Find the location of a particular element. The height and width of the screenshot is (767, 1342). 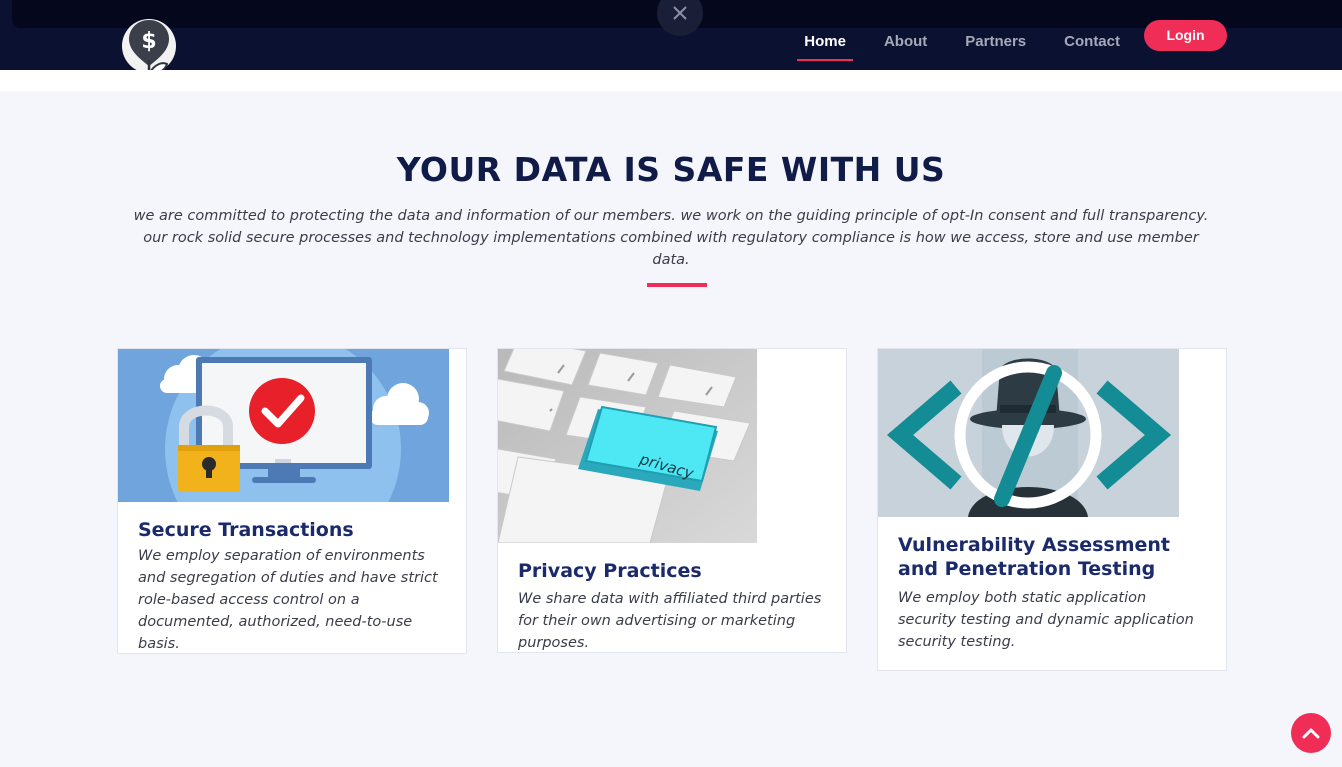

nav-partners-link: Partners is located at coordinates (995, 35).